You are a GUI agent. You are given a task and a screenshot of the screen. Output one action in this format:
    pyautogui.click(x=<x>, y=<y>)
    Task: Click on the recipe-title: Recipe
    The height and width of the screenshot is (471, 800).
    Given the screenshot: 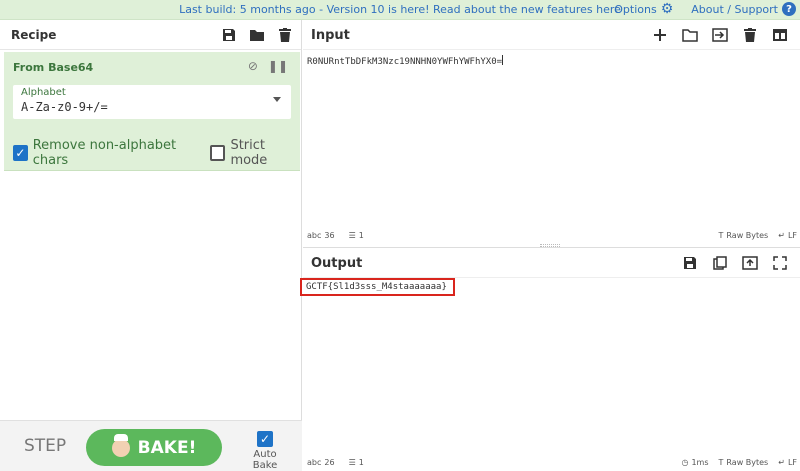 What is the action you would take?
    pyautogui.click(x=34, y=35)
    